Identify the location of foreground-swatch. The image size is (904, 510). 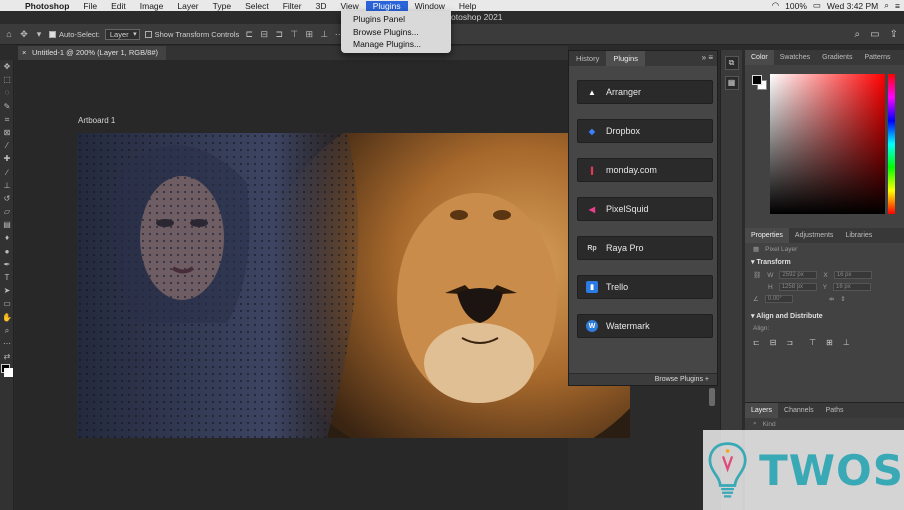
(757, 80).